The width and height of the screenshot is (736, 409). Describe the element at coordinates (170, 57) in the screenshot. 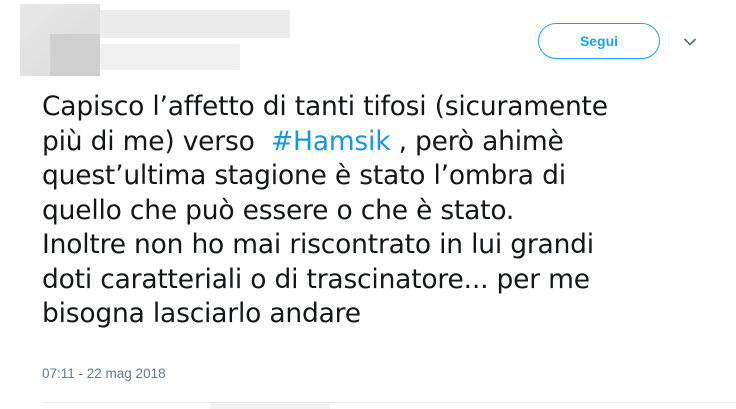

I see `username-blurred` at that location.